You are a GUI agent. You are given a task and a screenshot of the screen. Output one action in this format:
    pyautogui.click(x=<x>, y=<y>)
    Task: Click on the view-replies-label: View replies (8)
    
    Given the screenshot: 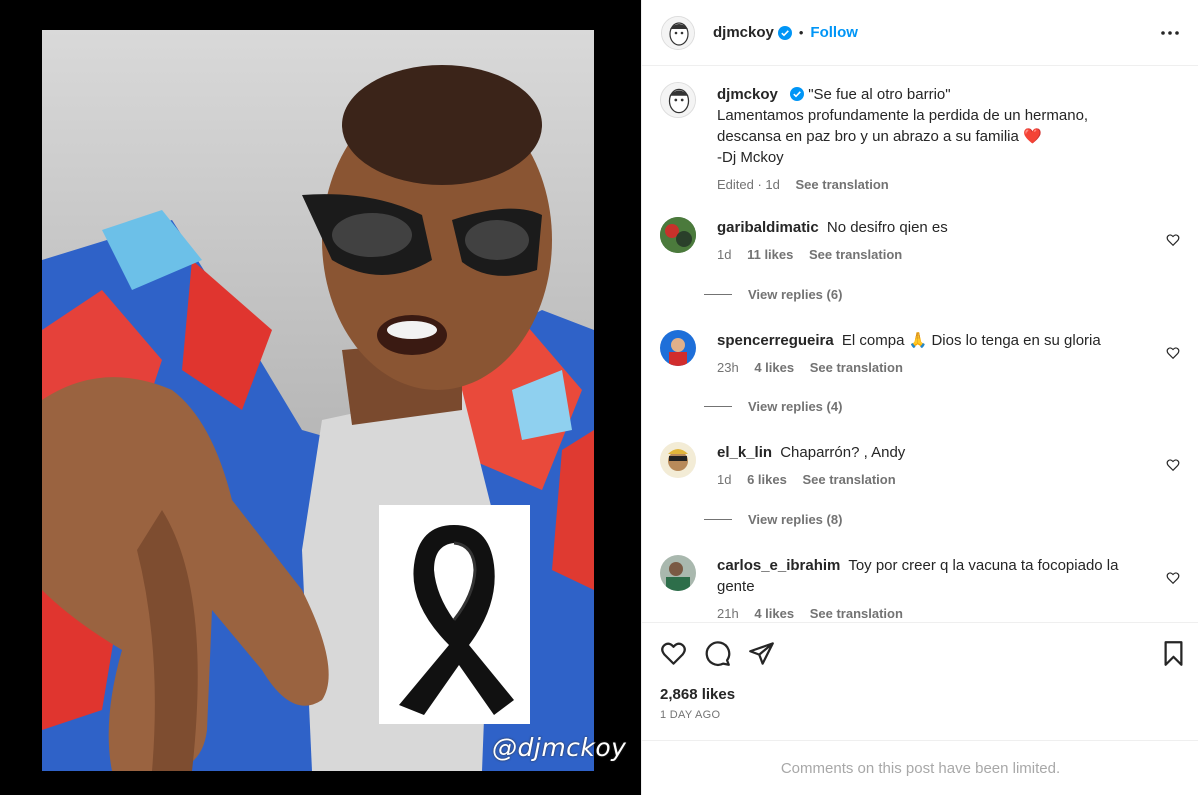 What is the action you would take?
    pyautogui.click(x=795, y=519)
    